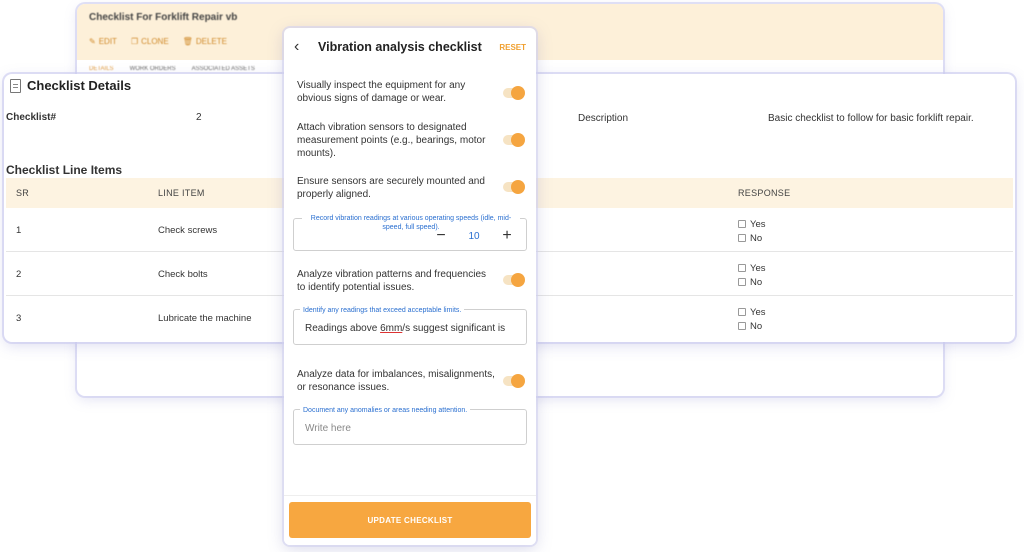 This screenshot has width=1024, height=552. What do you see at coordinates (181, 193) in the screenshot?
I see `header-line-item: LINE ITEM` at bounding box center [181, 193].